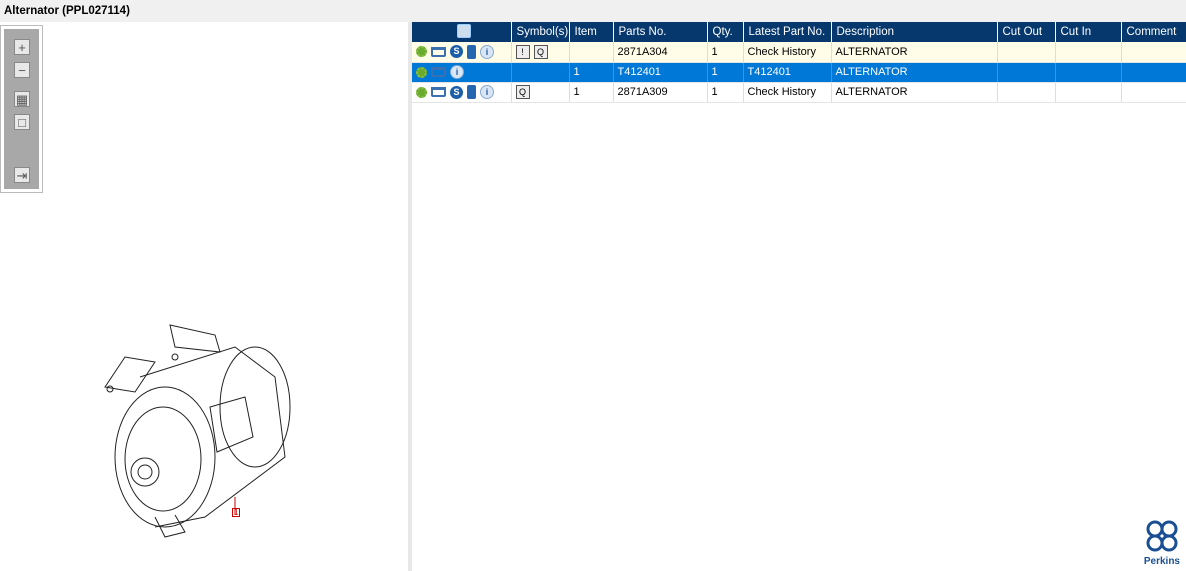 This screenshot has width=1186, height=571. Describe the element at coordinates (22, 99) in the screenshot. I see `fit-view-button: ▦` at that location.